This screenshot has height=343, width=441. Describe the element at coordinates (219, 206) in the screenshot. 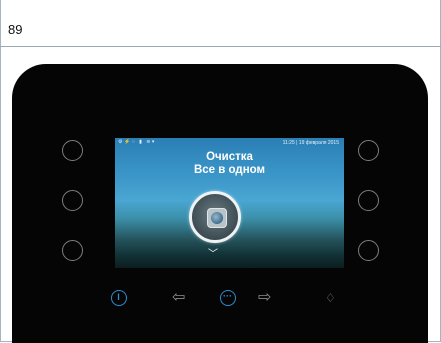

I see `dots-indicator` at that location.